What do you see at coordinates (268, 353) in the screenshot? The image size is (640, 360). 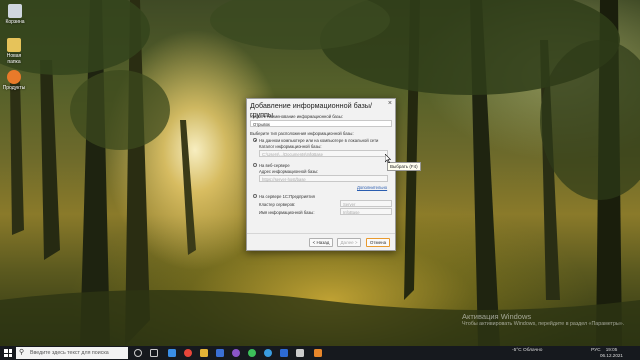 I see `telegram-icon` at bounding box center [268, 353].